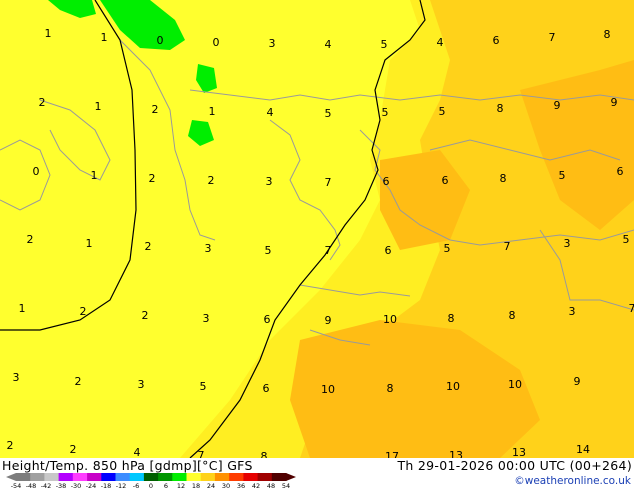  I want to click on legend-tick-label: -54, so click(16, 486).